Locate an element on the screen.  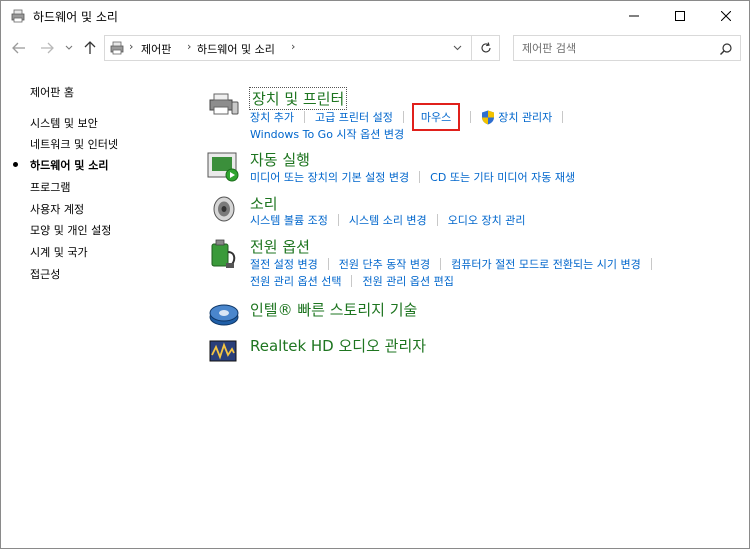
close-icon is located at coordinates (726, 16).